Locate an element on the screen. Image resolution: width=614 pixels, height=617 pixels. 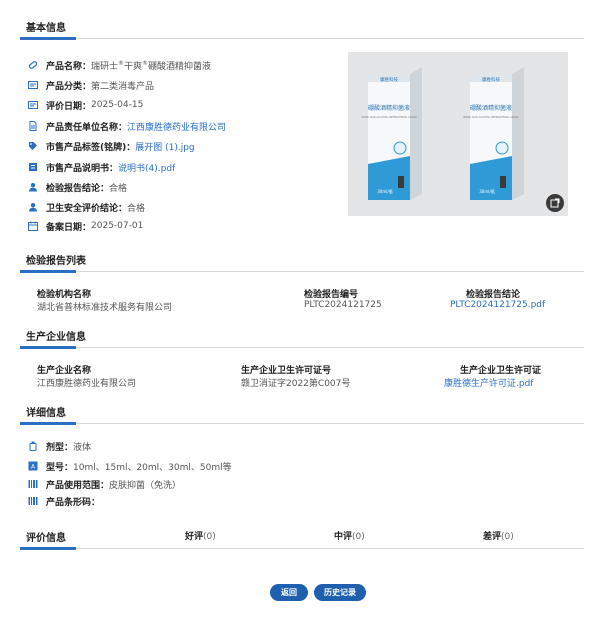
field-safety-conclusion: 卫生安全评价结论： 合格 is located at coordinates (86, 207).